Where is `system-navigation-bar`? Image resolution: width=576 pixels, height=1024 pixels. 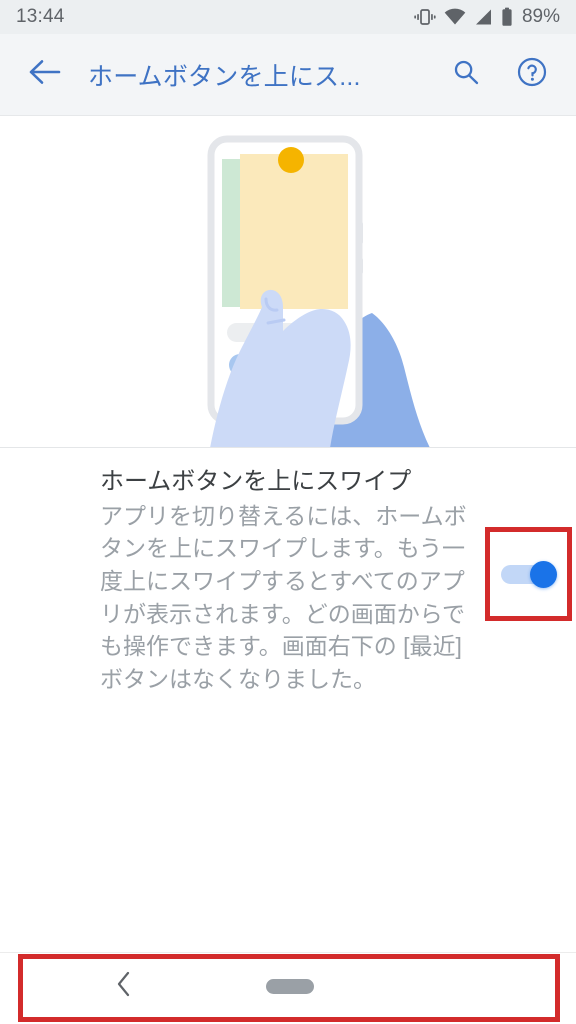
system-navigation-bar is located at coordinates (288, 988).